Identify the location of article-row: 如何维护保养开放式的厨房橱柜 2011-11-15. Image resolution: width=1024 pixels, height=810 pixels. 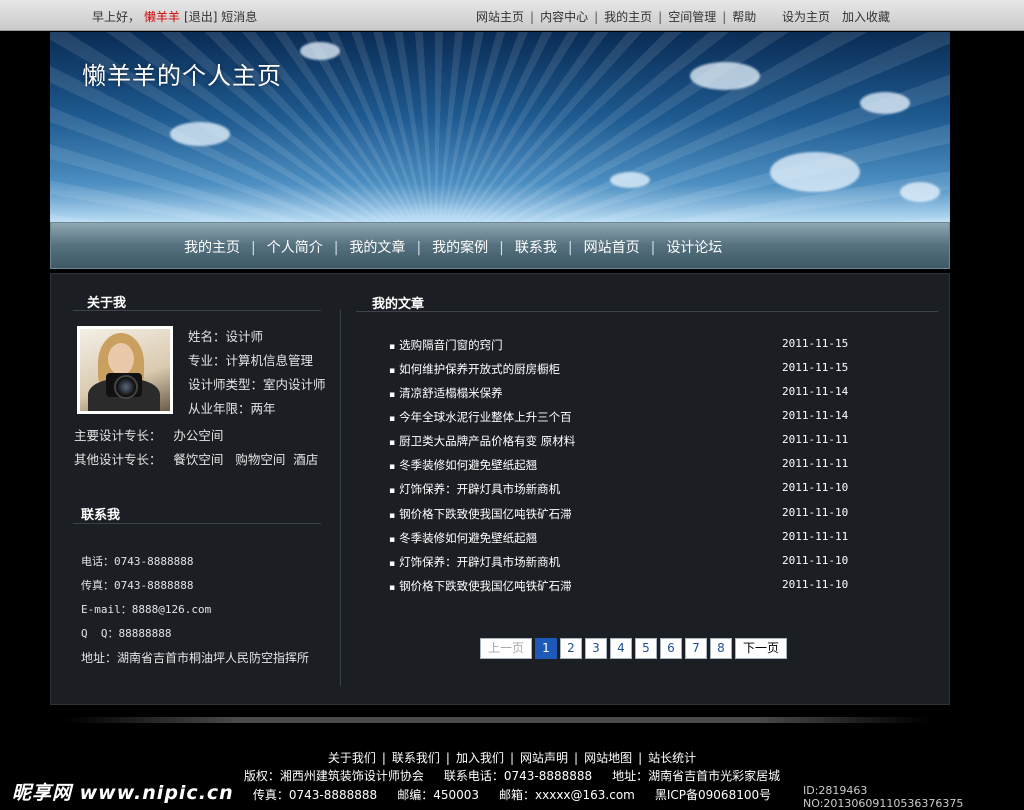
(624, 371).